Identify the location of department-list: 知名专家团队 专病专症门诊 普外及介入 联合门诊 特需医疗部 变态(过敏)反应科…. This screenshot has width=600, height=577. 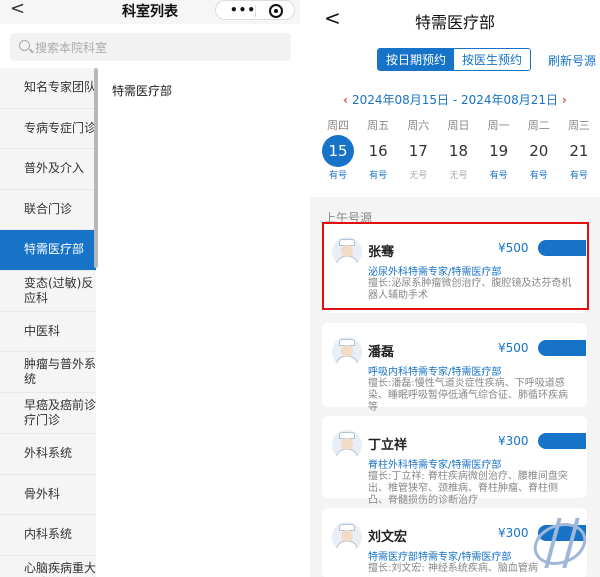
(48, 322).